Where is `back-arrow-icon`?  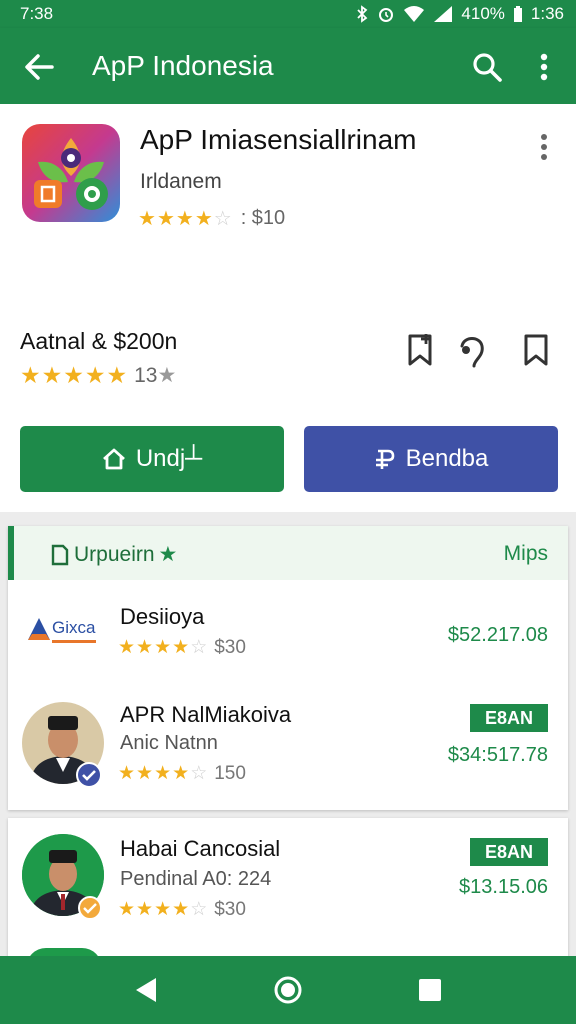
back-arrow-icon is located at coordinates (39, 67).